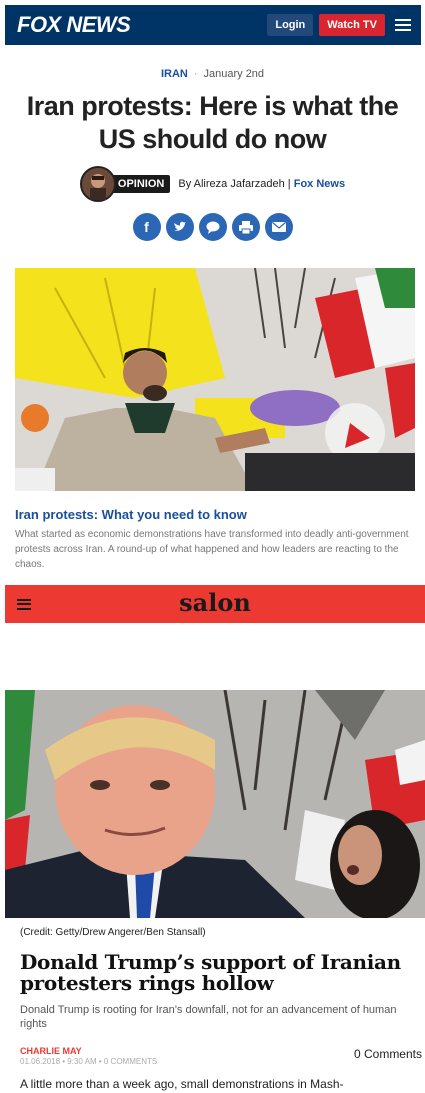  I want to click on print-icon, so click(245, 227).